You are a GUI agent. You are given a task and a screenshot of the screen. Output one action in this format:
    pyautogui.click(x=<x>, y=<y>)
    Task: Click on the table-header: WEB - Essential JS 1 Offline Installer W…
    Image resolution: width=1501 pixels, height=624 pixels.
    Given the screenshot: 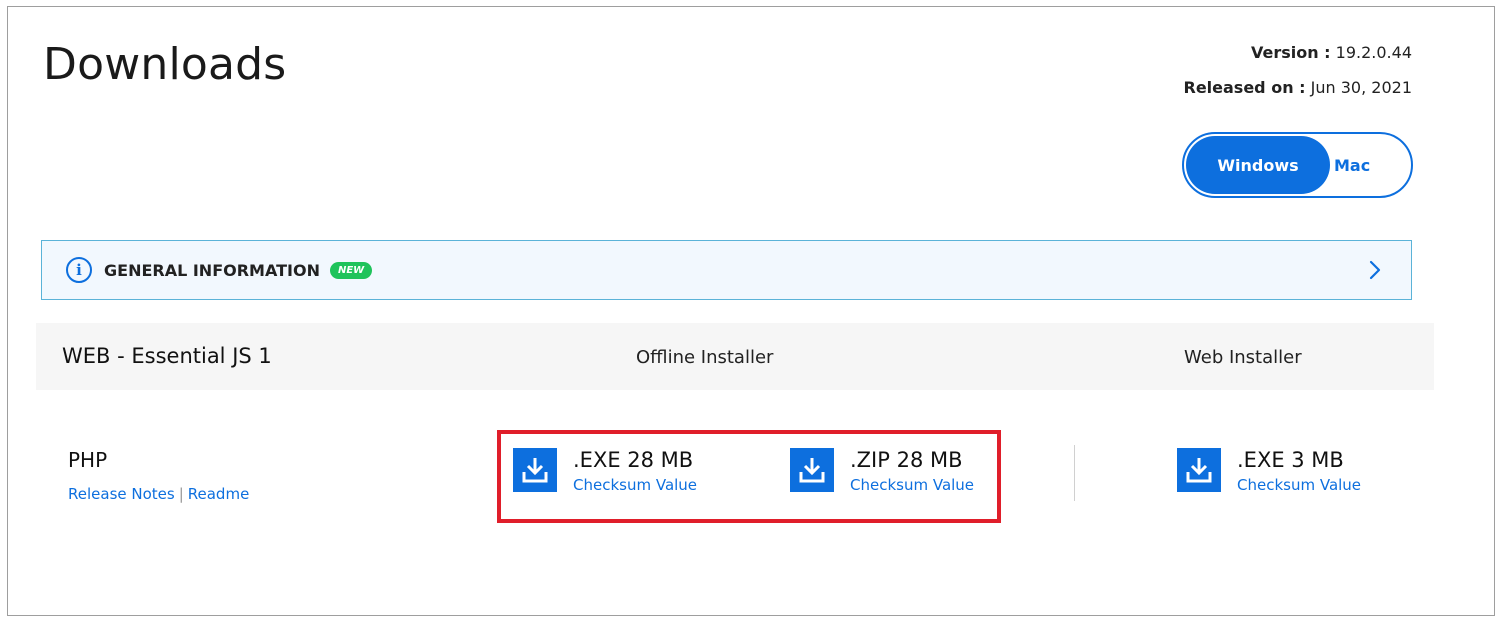 What is the action you would take?
    pyautogui.click(x=735, y=356)
    